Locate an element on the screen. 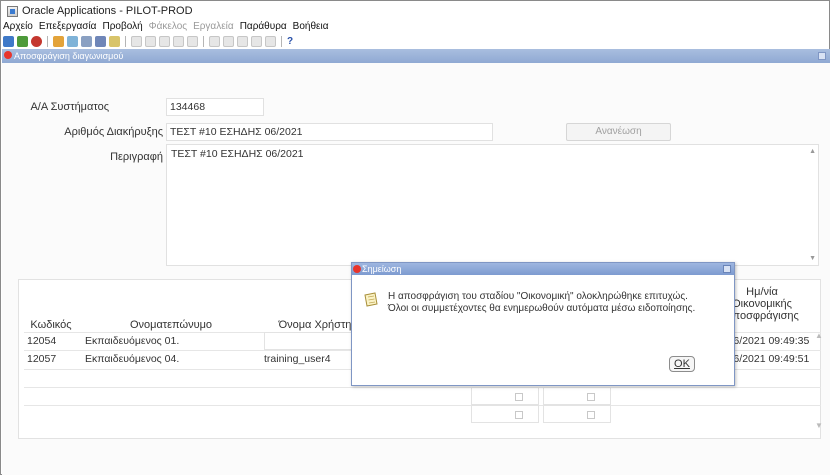 This screenshot has width=830, height=475. row1-name: Εκπαιδευόμενος 01. is located at coordinates (170, 341).